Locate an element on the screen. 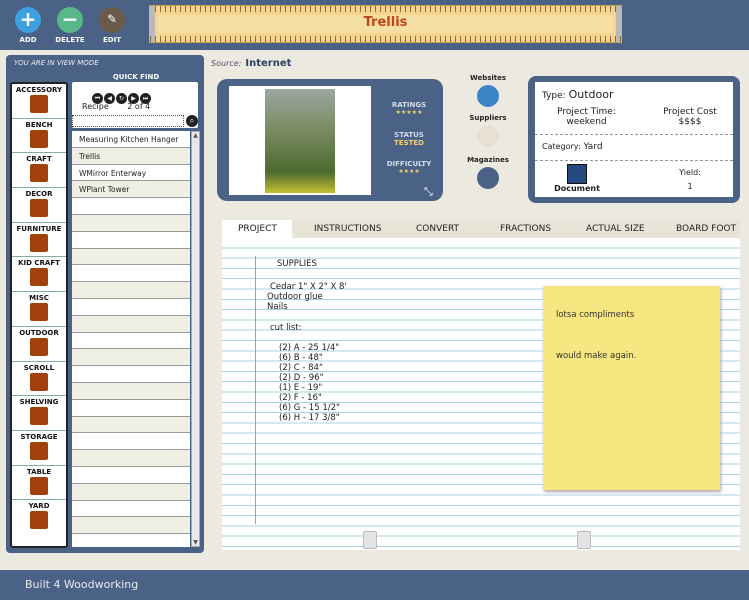 The height and width of the screenshot is (600, 749). category-shelving: SHELVING is located at coordinates (39, 413).